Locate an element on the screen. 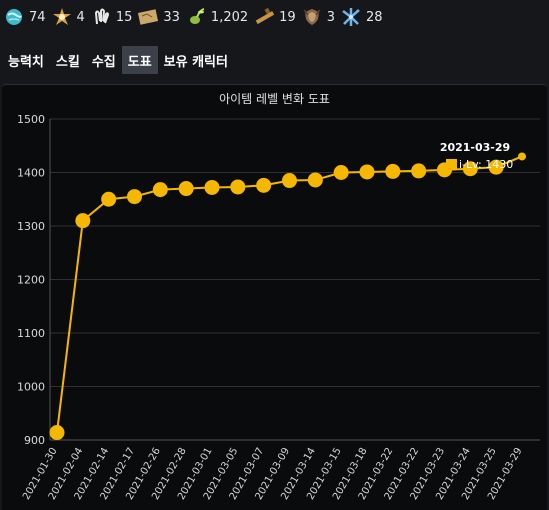 This screenshot has width=549, height=510. y-tick-label: 900 is located at coordinates (34, 440).